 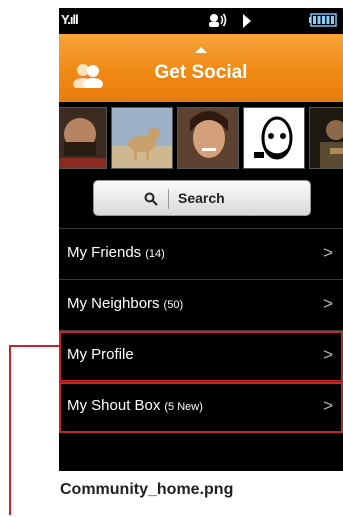 What do you see at coordinates (125, 303) in the screenshot?
I see `menu-item-label: My Neighbors (50)` at bounding box center [125, 303].